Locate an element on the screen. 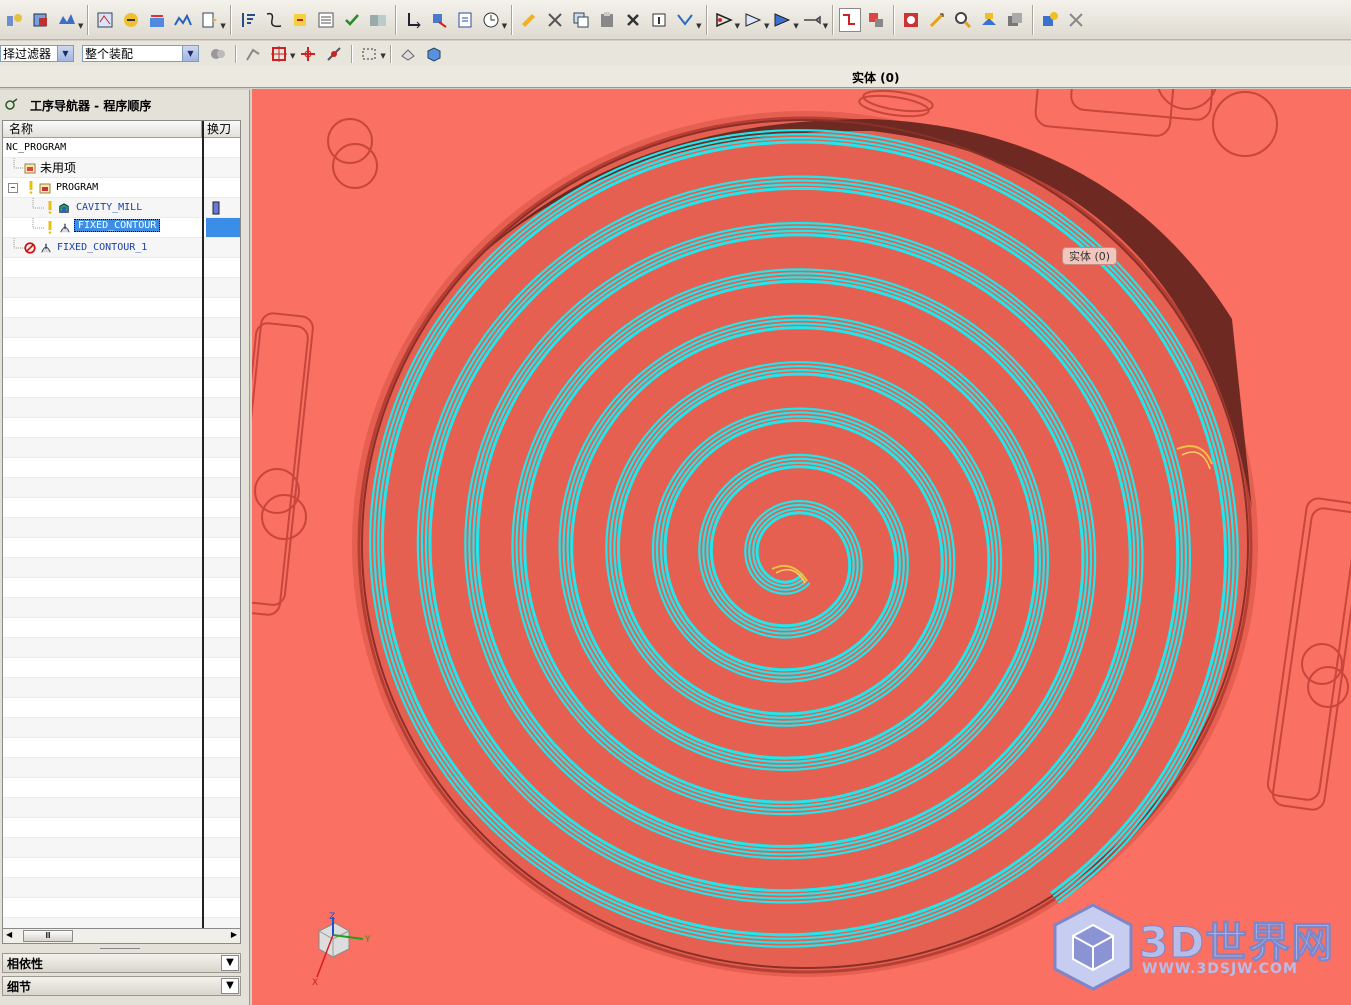 The image size is (1351, 1005). triad-x-label: X is located at coordinates (315, 983).